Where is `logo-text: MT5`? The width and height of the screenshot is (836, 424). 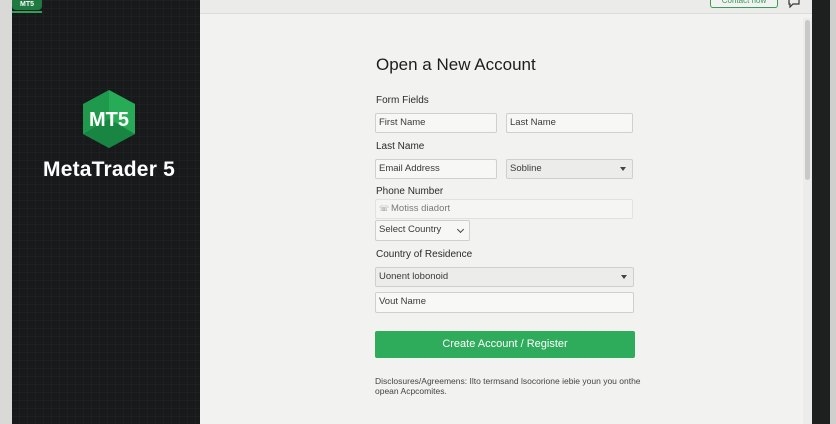 logo-text: MT5 is located at coordinates (109, 120).